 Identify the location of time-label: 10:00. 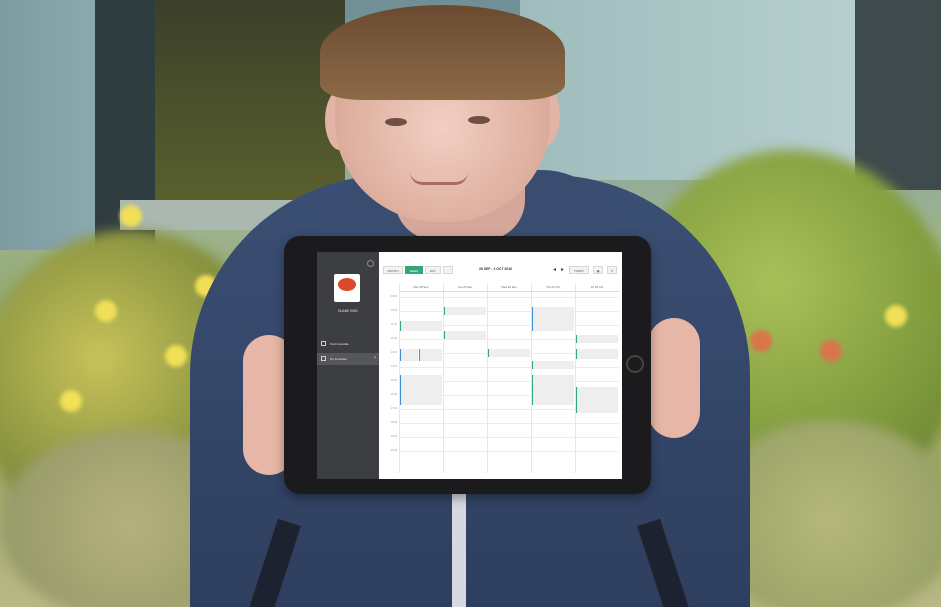
(393, 310).